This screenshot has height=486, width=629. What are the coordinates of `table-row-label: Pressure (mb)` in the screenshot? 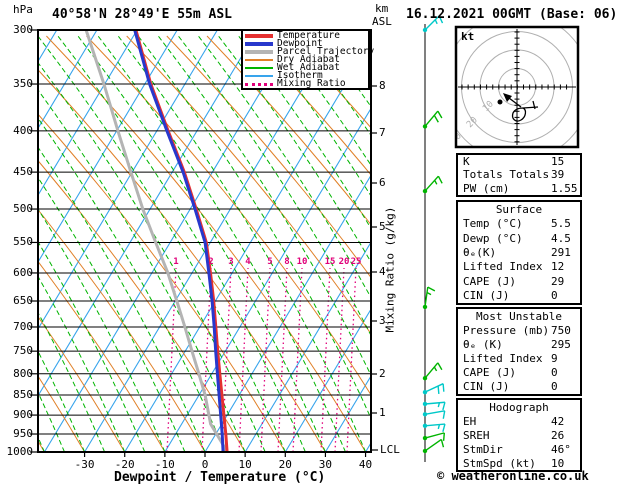 It's located at (506, 330).